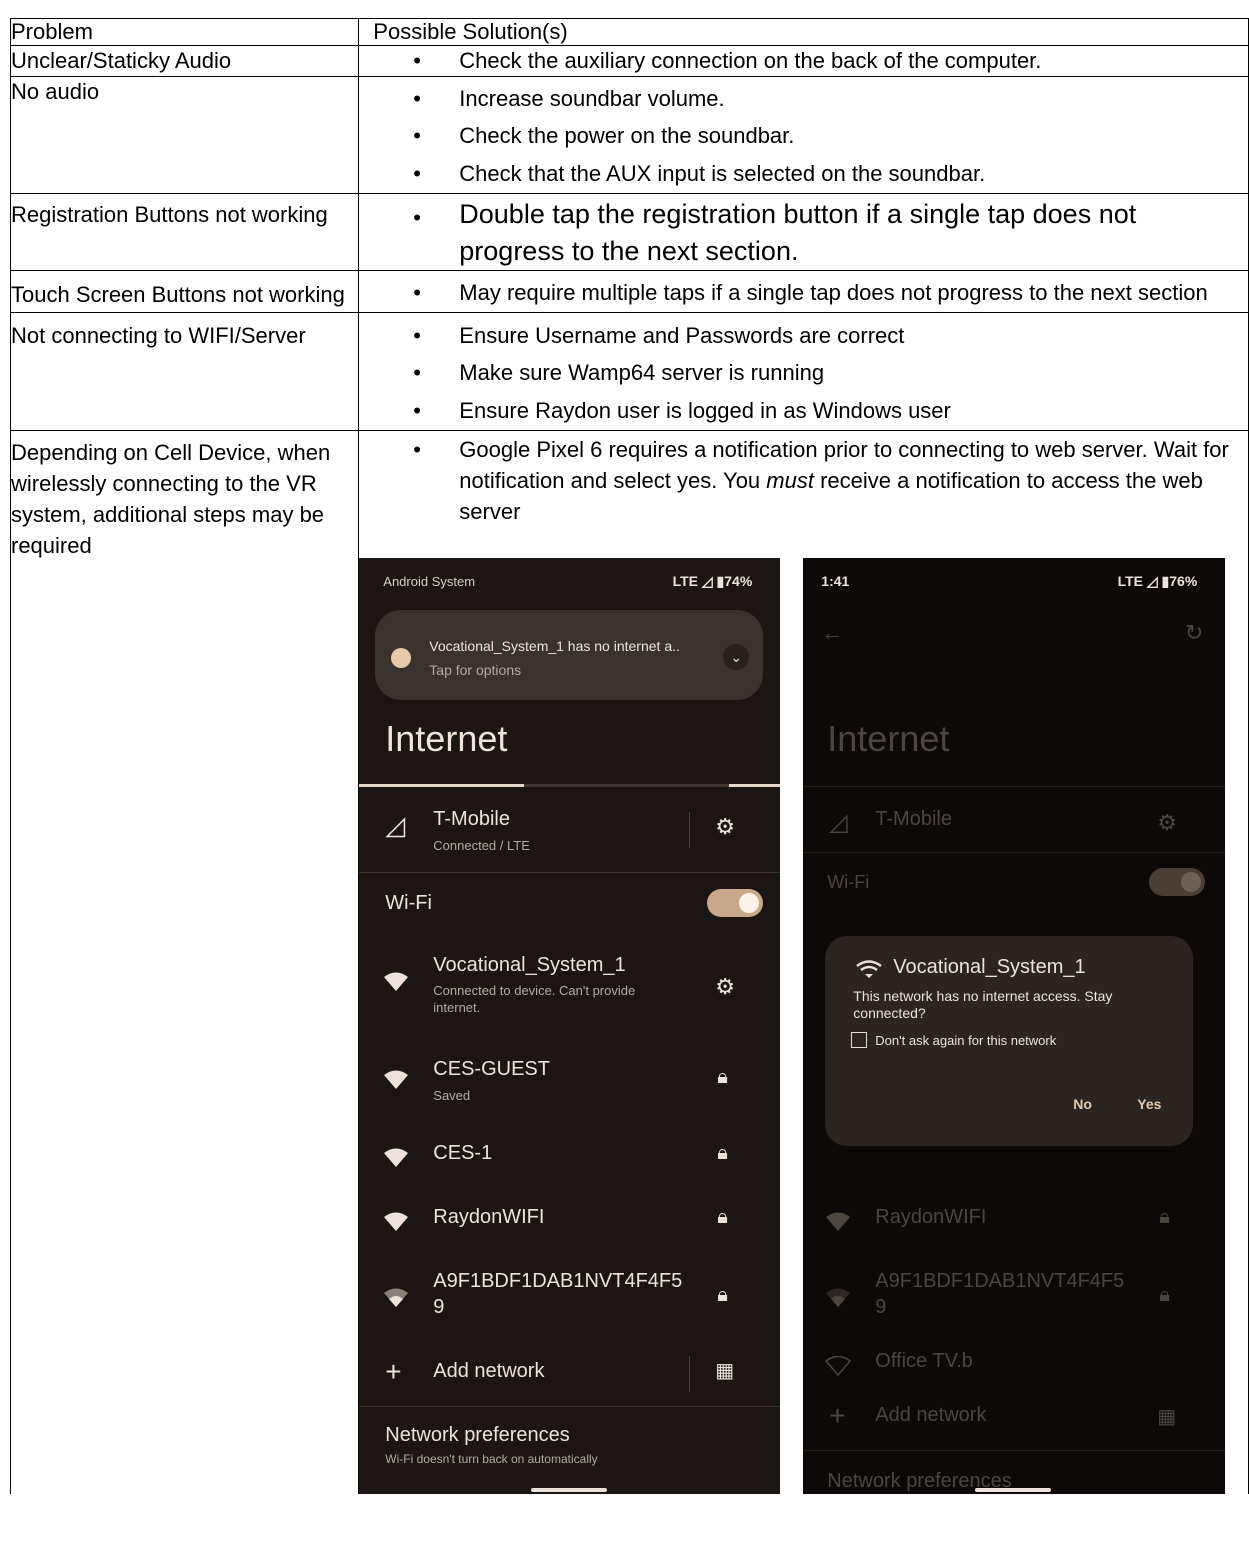 This screenshot has width=1249, height=1547. Describe the element at coordinates (184, 135) in the screenshot. I see `problem-cell: No audio` at that location.